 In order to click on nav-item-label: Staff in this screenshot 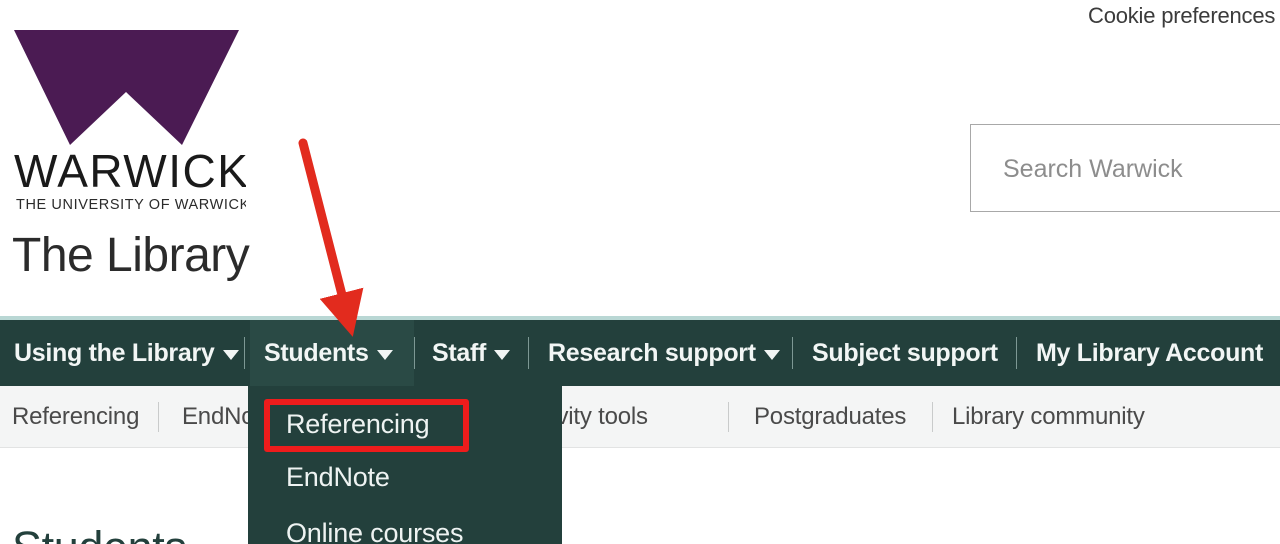, I will do `click(459, 352)`.